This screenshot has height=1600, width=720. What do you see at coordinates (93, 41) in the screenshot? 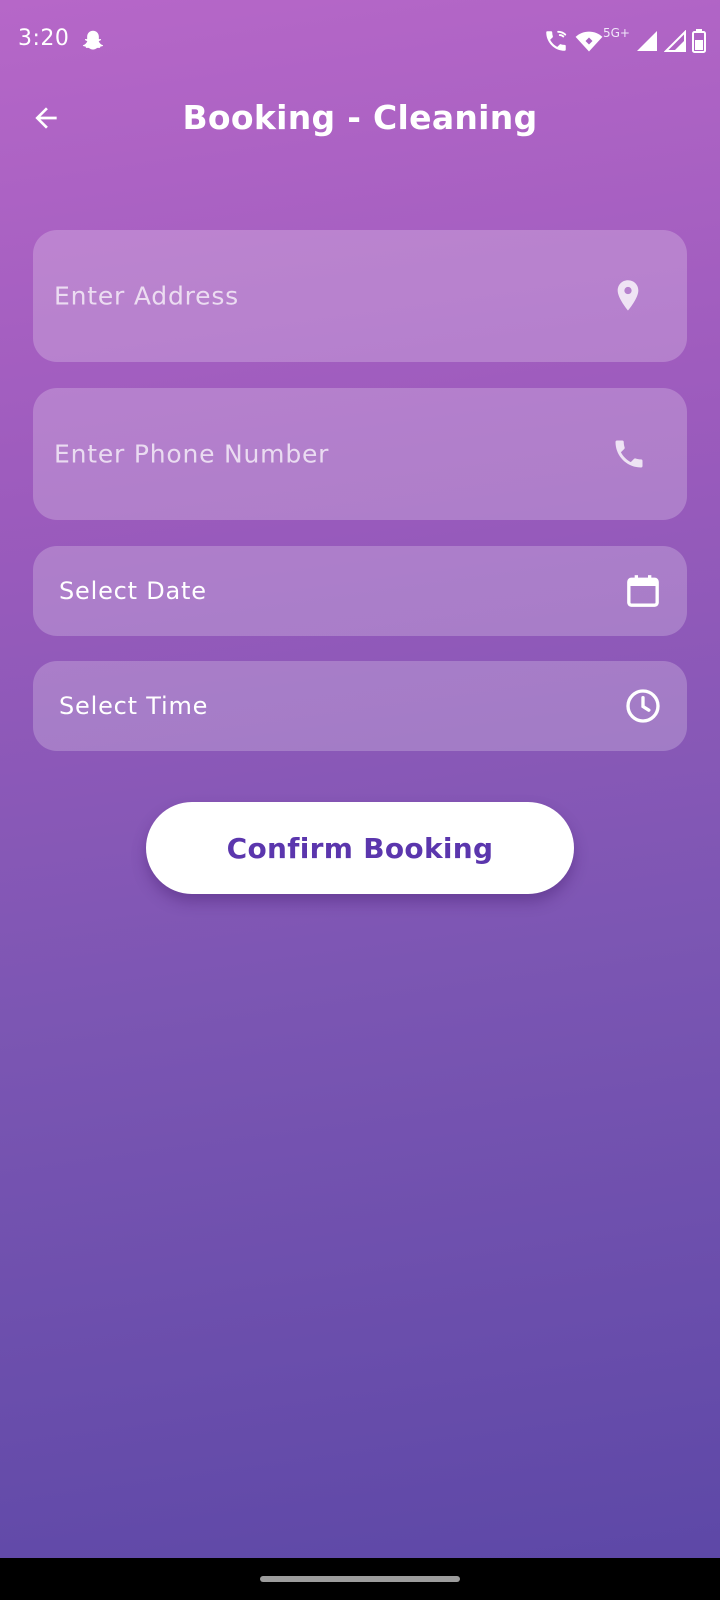
I see `snapchat-ghost-icon` at bounding box center [93, 41].